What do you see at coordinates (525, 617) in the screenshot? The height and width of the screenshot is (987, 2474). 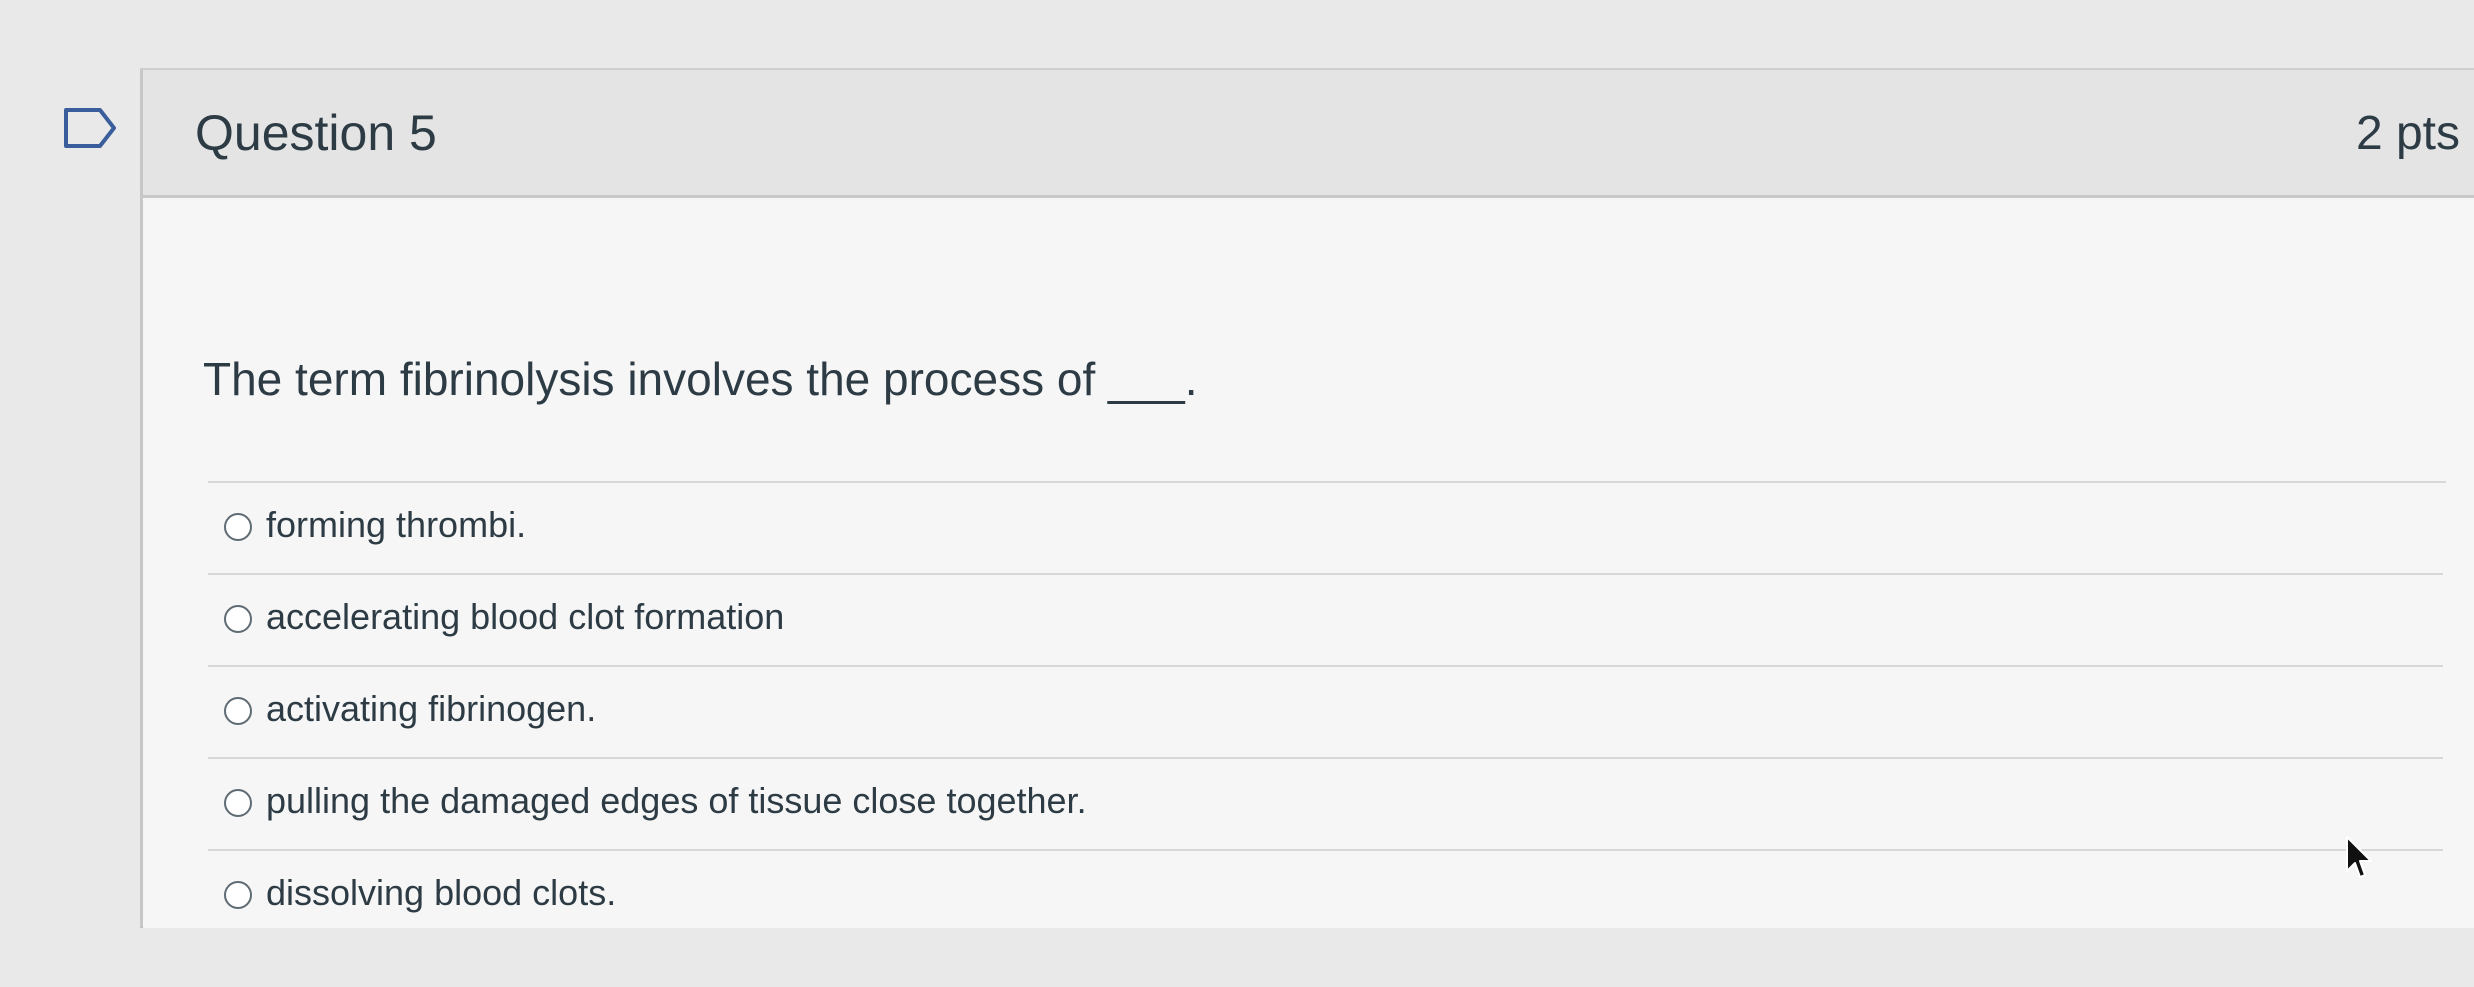 I see `answer-label: accelerating blood clot formation` at bounding box center [525, 617].